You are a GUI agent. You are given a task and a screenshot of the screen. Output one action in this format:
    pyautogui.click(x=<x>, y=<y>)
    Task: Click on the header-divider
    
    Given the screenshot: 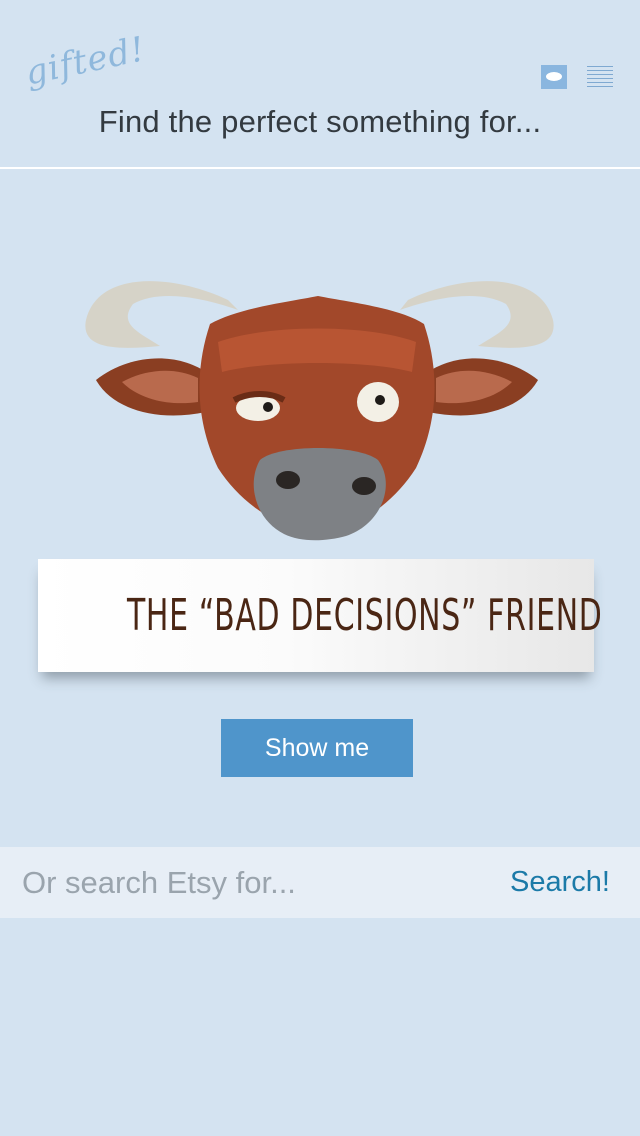 What is the action you would take?
    pyautogui.click(x=320, y=168)
    